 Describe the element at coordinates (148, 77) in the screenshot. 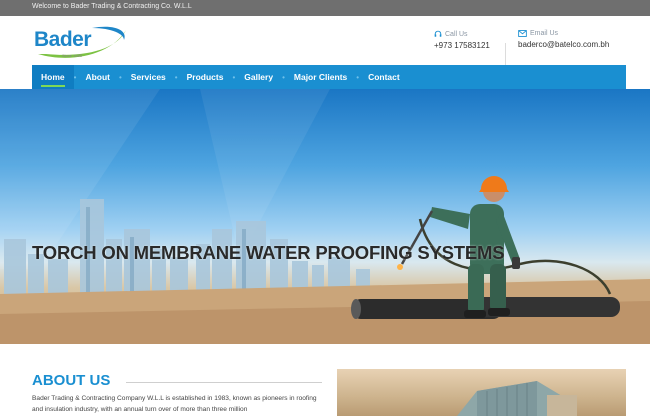

I see `nav-services: Services` at that location.